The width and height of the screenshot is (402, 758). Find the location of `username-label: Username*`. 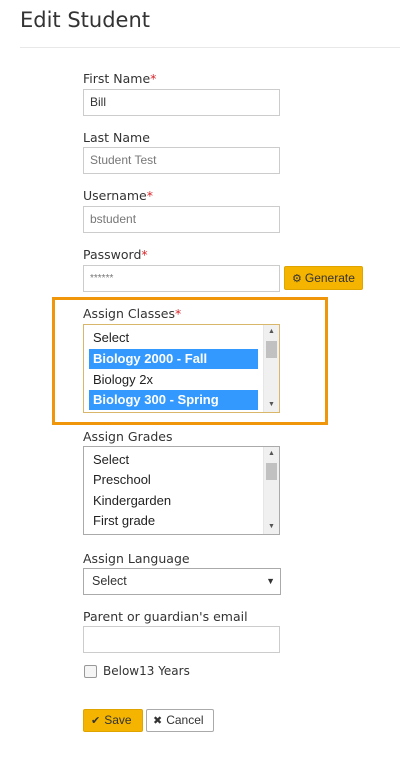

username-label: Username* is located at coordinates (118, 195).